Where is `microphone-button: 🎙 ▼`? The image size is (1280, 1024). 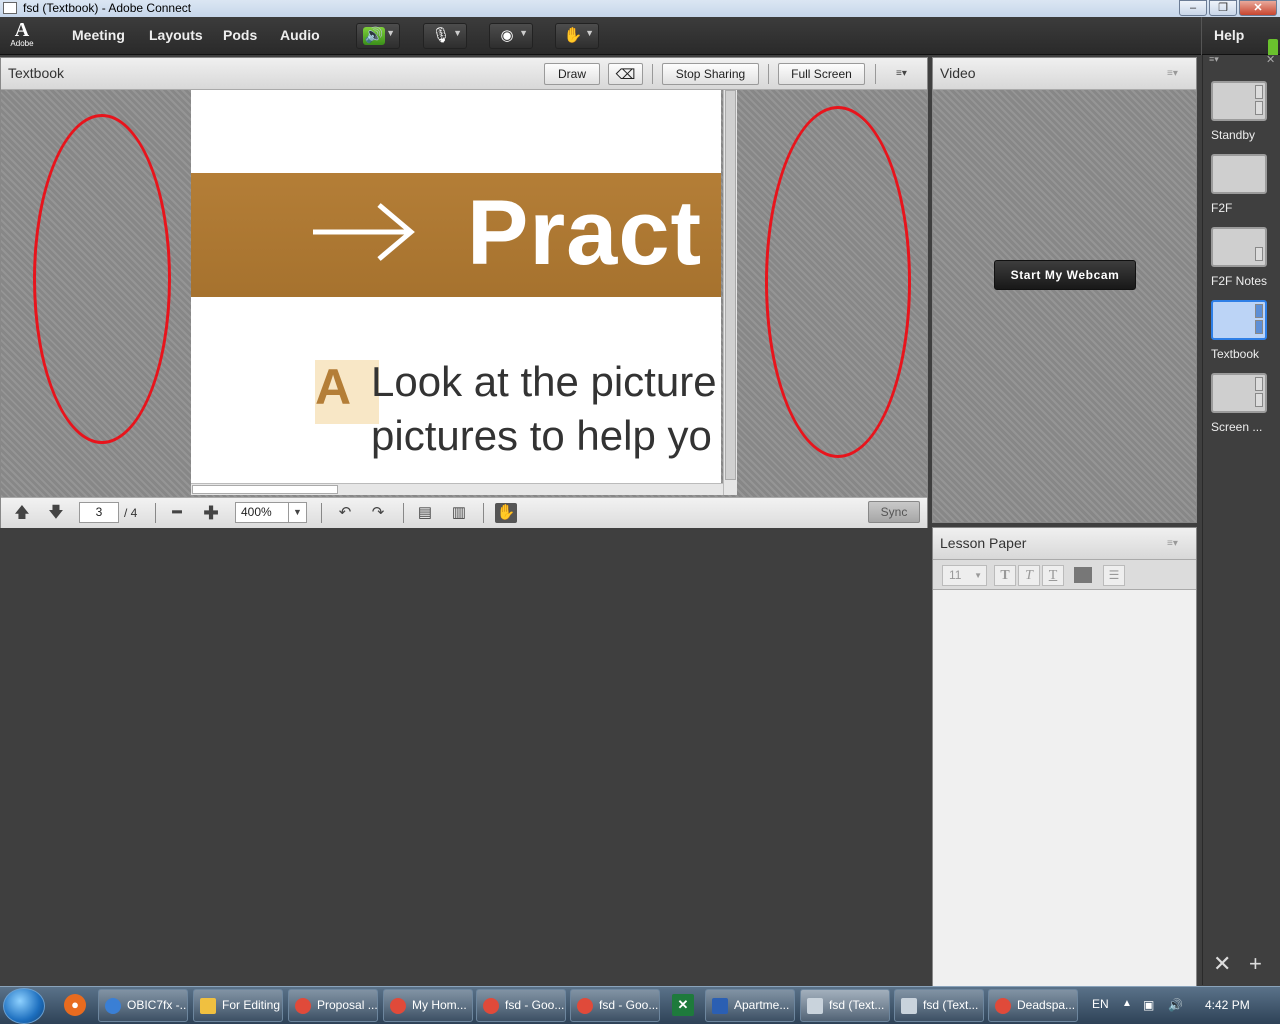 microphone-button: 🎙 ▼ is located at coordinates (445, 36).